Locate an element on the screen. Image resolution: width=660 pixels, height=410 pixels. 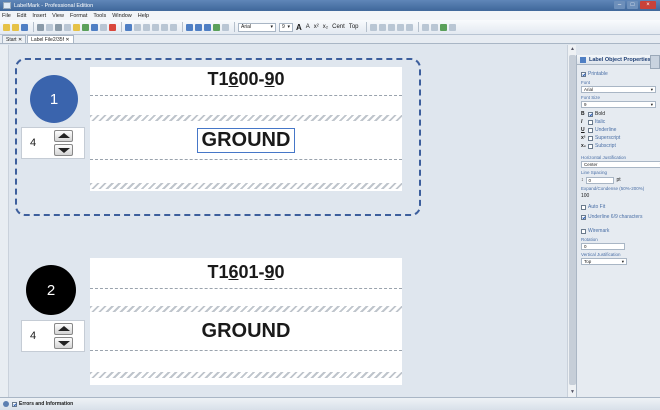
vertical-scrollbar: ▲ ▼ is located at coordinates (571, 221).